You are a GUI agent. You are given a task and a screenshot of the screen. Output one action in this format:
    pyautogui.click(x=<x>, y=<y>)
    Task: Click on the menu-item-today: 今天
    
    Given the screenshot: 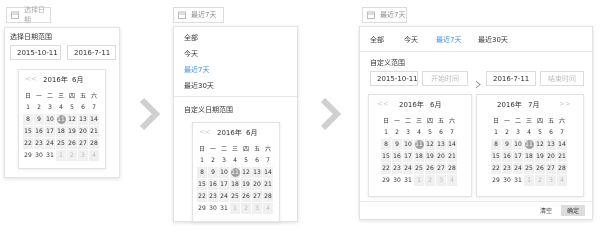 What is the action you would take?
    pyautogui.click(x=191, y=54)
    